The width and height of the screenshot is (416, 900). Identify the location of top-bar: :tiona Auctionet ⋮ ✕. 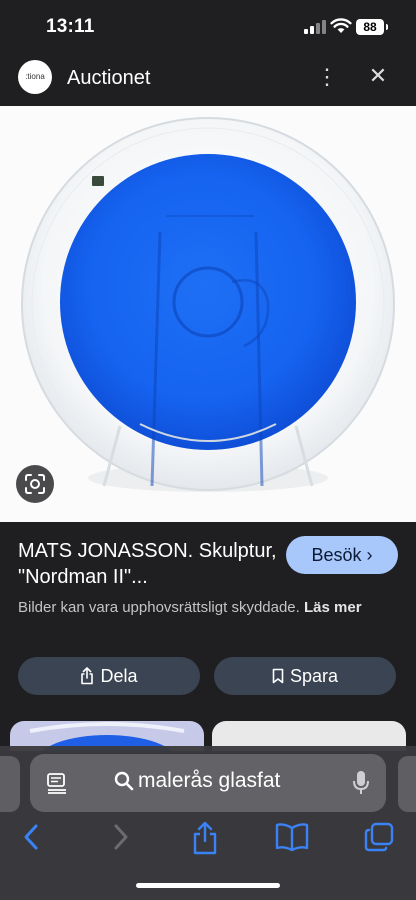
(208, 79).